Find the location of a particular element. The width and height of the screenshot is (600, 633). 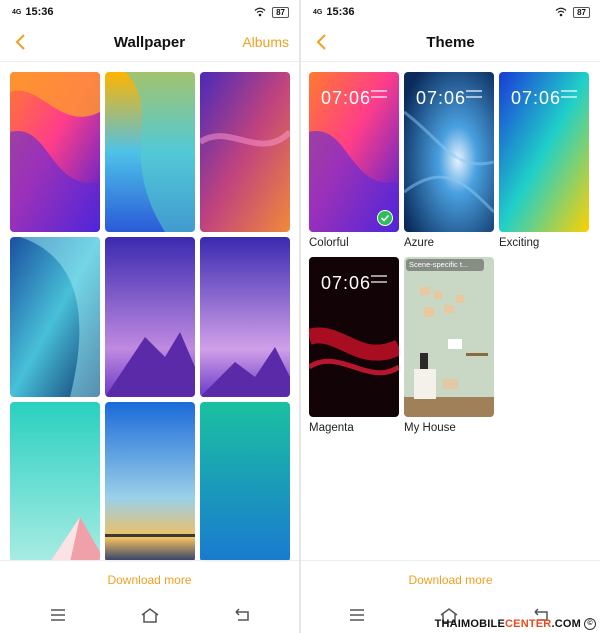

theme-preview-image is located at coordinates (449, 337).